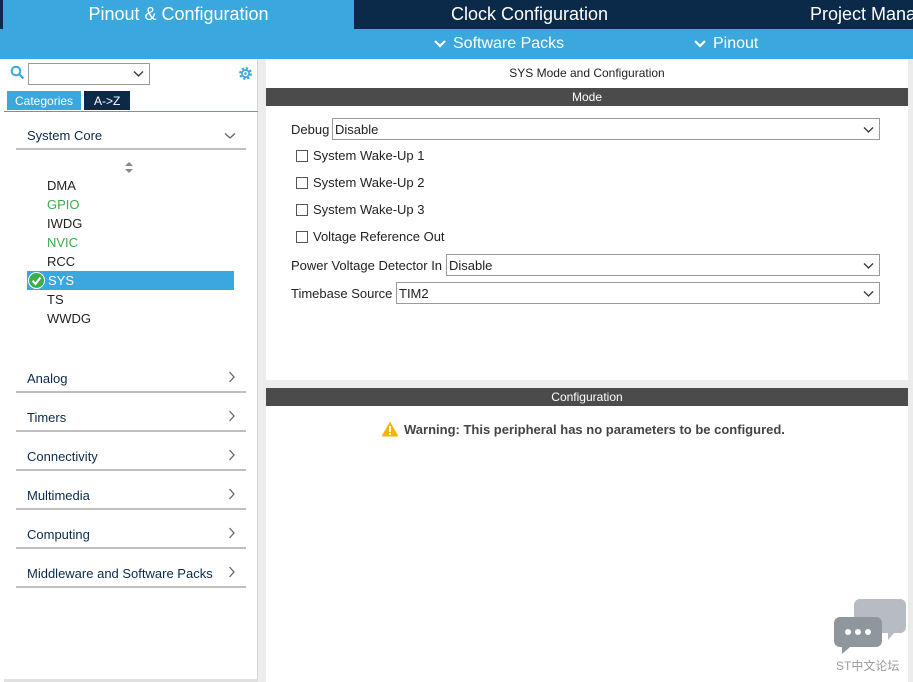 This screenshot has height=682, width=913. What do you see at coordinates (736, 43) in the screenshot?
I see `pinout-menu-label: Pinout` at bounding box center [736, 43].